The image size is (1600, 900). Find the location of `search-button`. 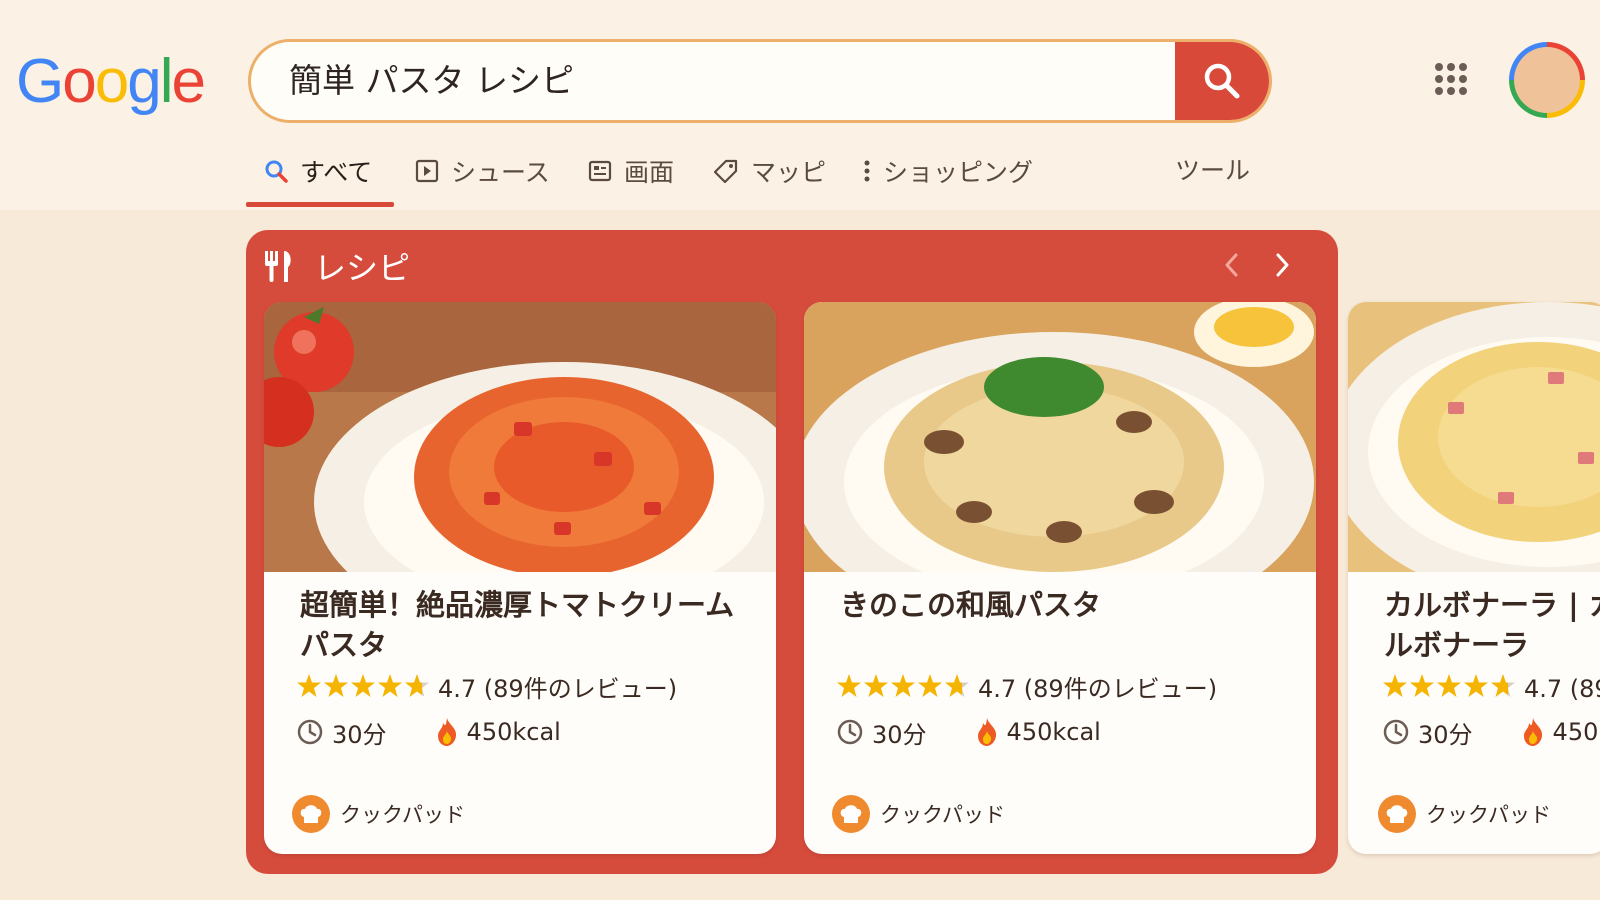

search-button is located at coordinates (1222, 81).